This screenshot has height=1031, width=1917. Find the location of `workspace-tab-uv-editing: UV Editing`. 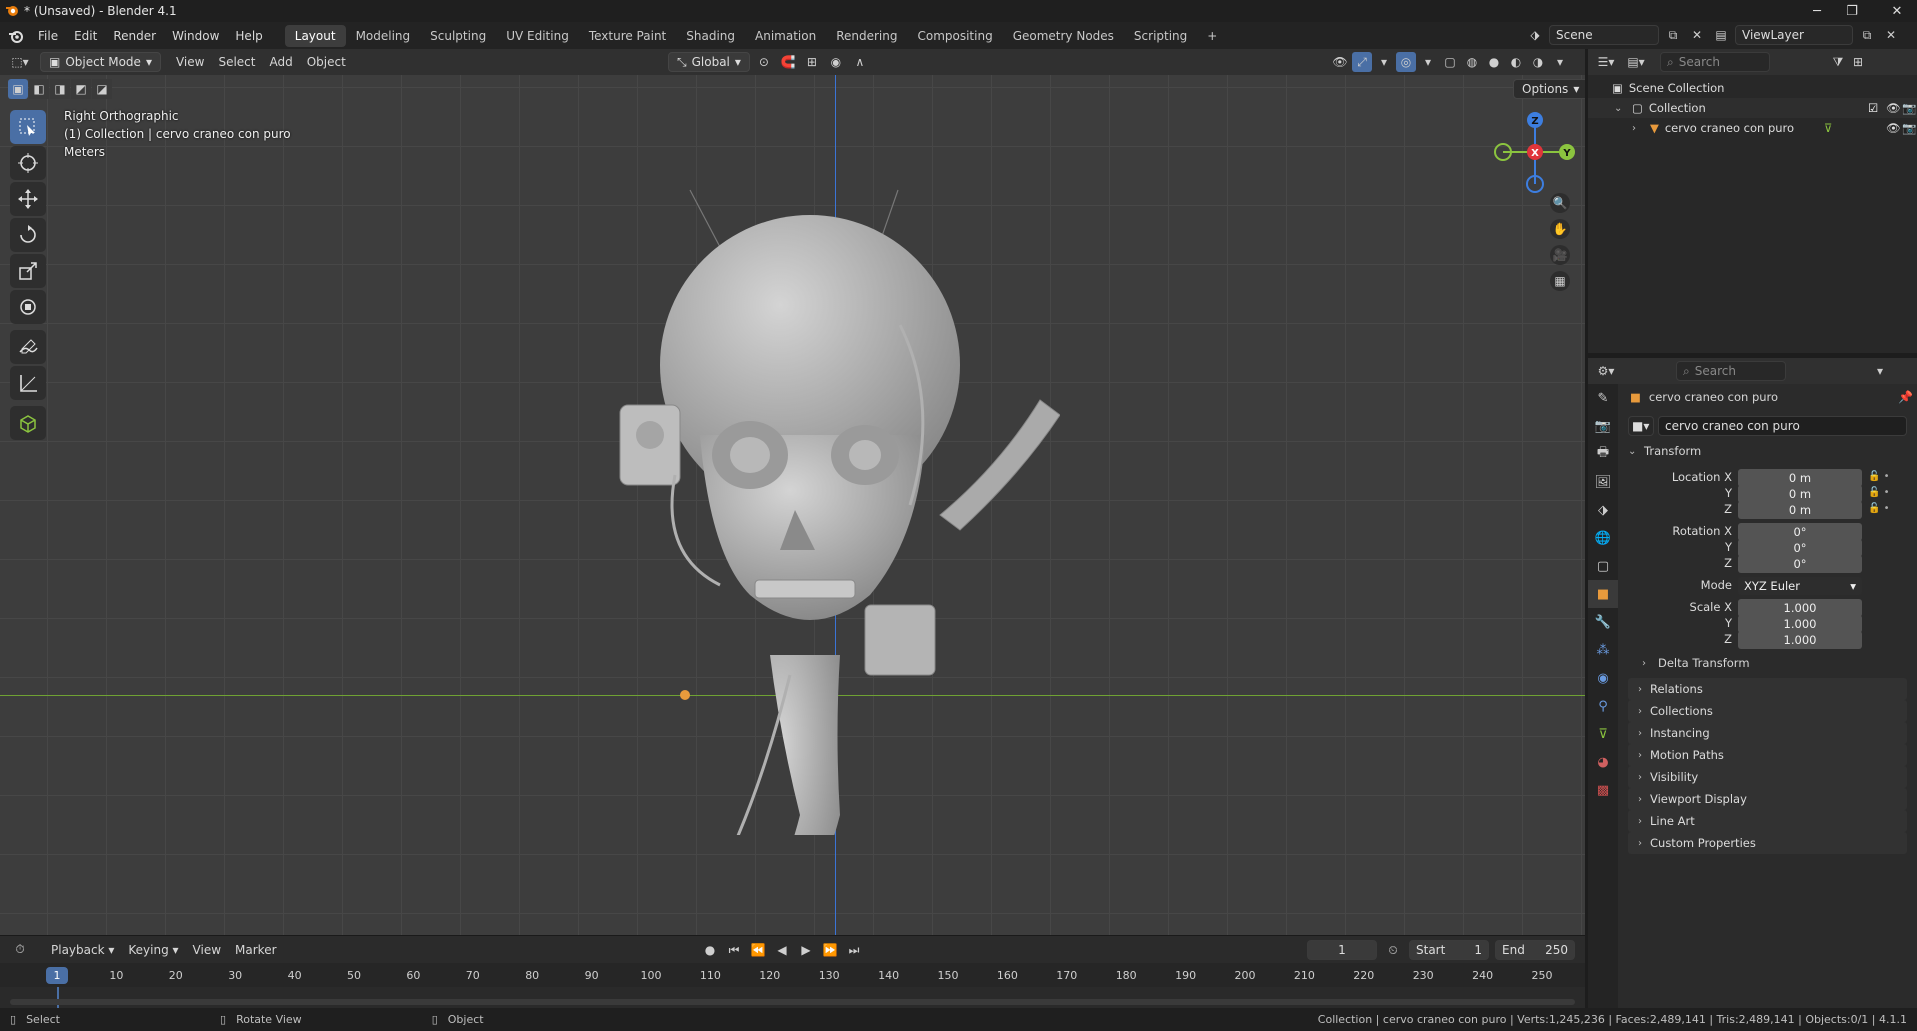

workspace-tab-uv-editing: UV Editing is located at coordinates (537, 36).